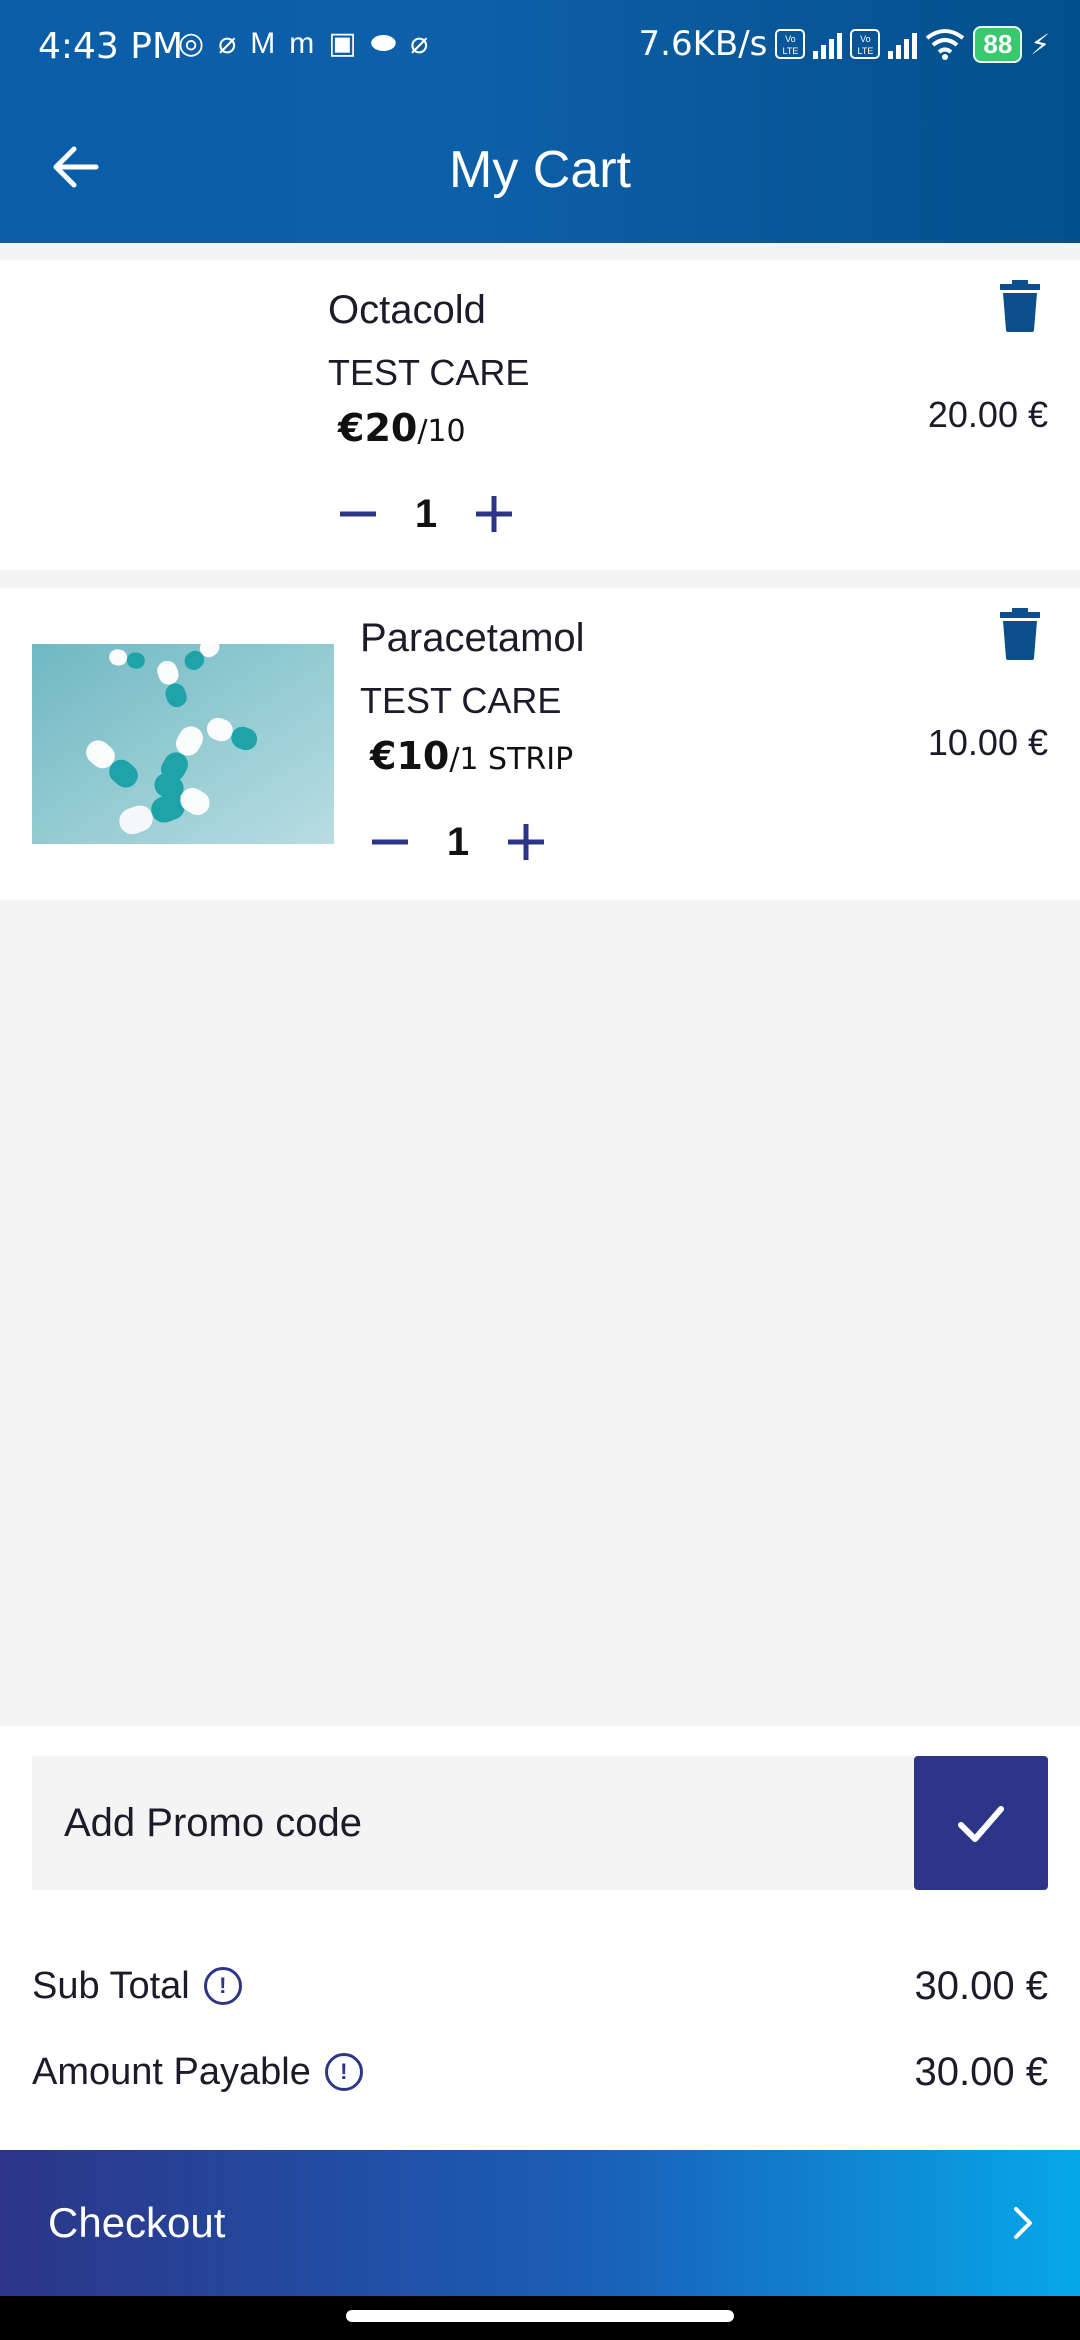 The height and width of the screenshot is (2340, 1080). I want to click on item-name: Octacold, so click(407, 310).